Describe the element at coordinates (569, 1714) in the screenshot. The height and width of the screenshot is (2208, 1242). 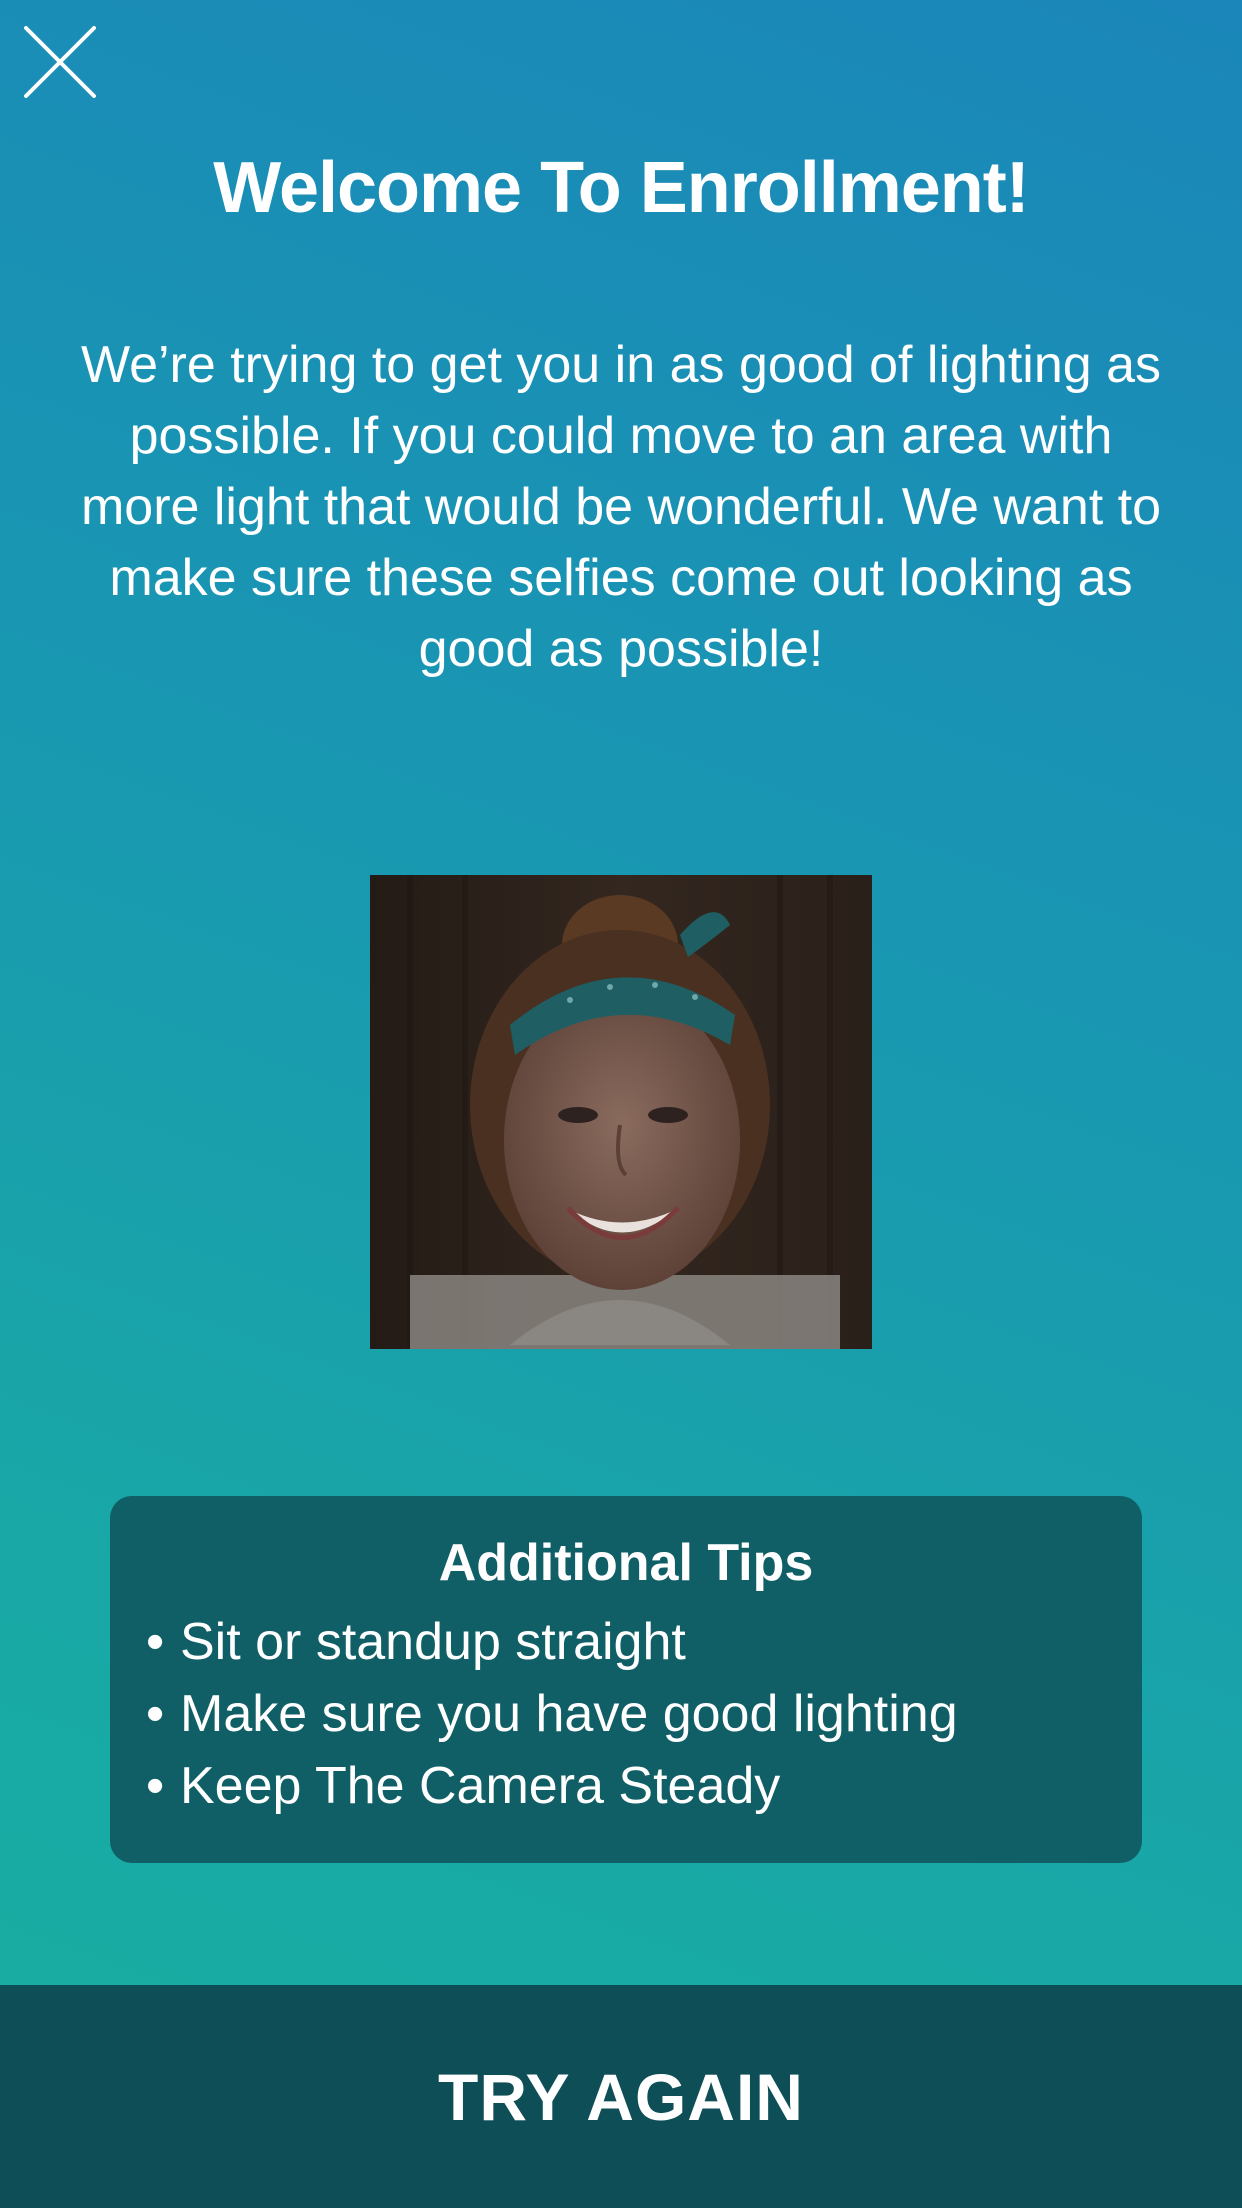
I see `tip-text: Make sure you have good lighting` at that location.